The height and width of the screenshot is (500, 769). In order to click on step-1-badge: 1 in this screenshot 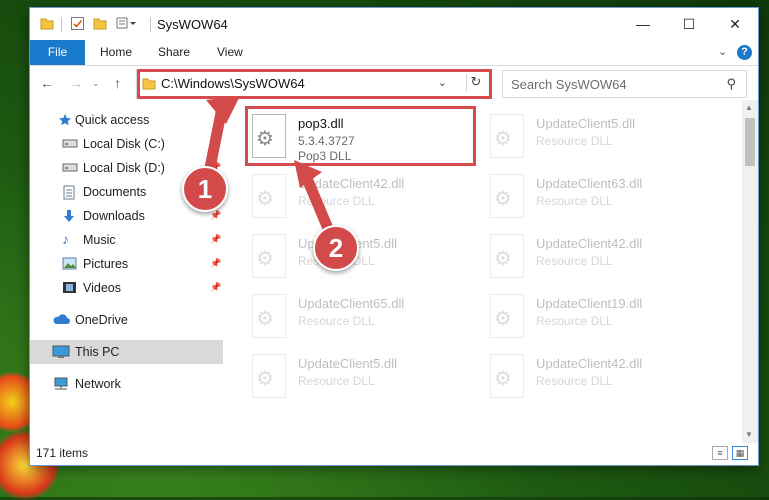, I will do `click(205, 189)`.